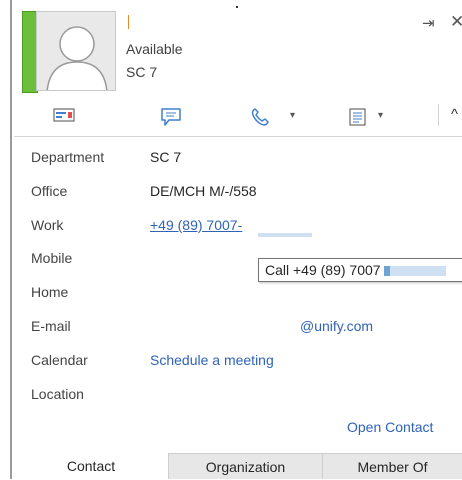  Describe the element at coordinates (245, 466) in the screenshot. I see `tab-organization: Organization` at that location.